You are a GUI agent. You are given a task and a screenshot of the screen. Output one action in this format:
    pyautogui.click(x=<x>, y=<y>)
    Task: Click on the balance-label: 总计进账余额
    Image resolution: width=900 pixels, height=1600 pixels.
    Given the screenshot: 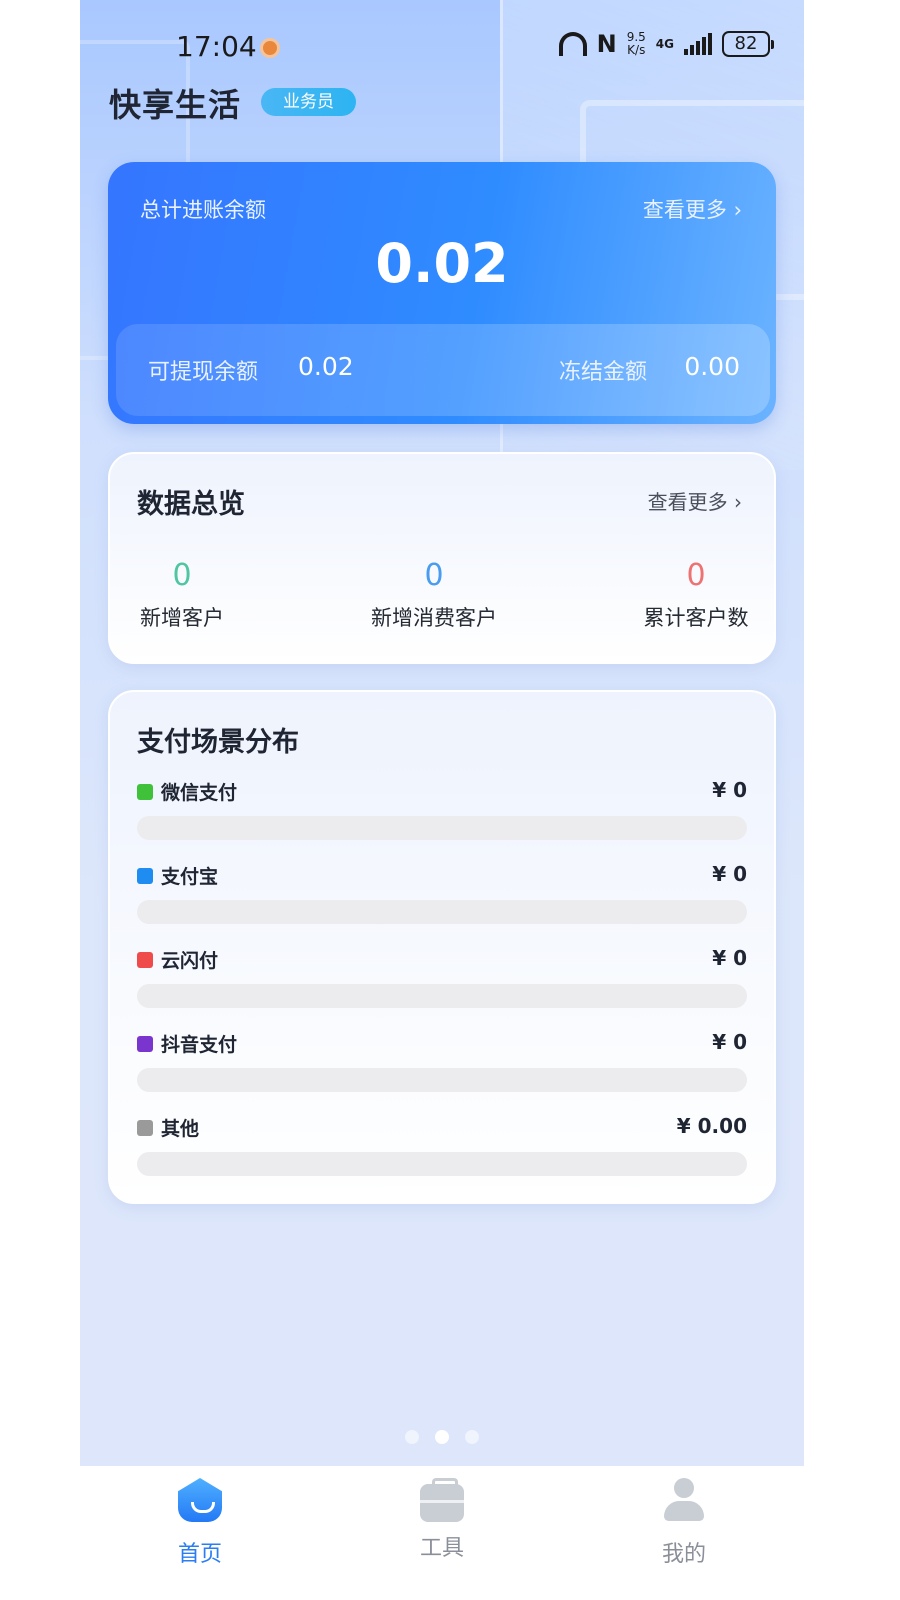 What is the action you would take?
    pyautogui.click(x=203, y=210)
    